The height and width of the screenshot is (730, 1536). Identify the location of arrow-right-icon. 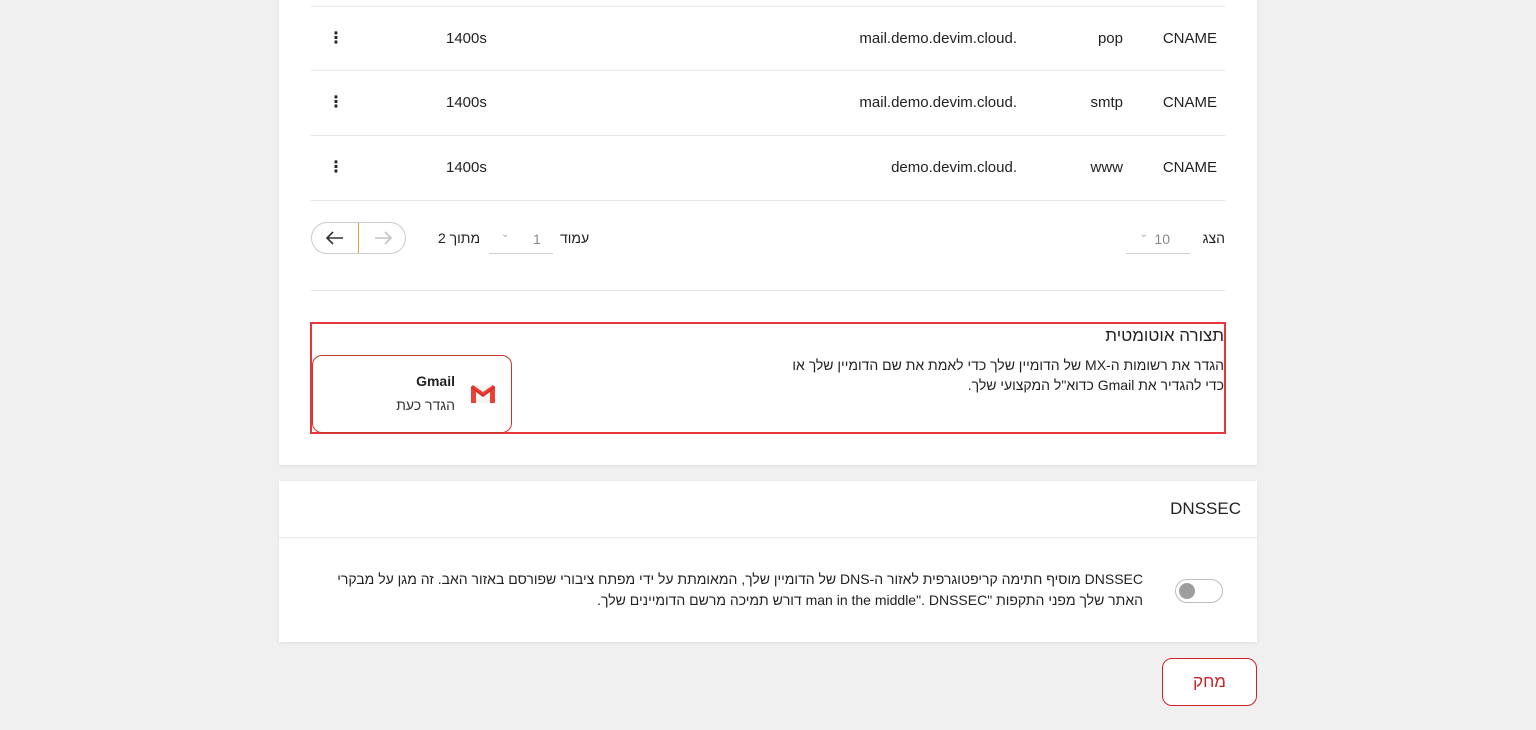
(383, 238).